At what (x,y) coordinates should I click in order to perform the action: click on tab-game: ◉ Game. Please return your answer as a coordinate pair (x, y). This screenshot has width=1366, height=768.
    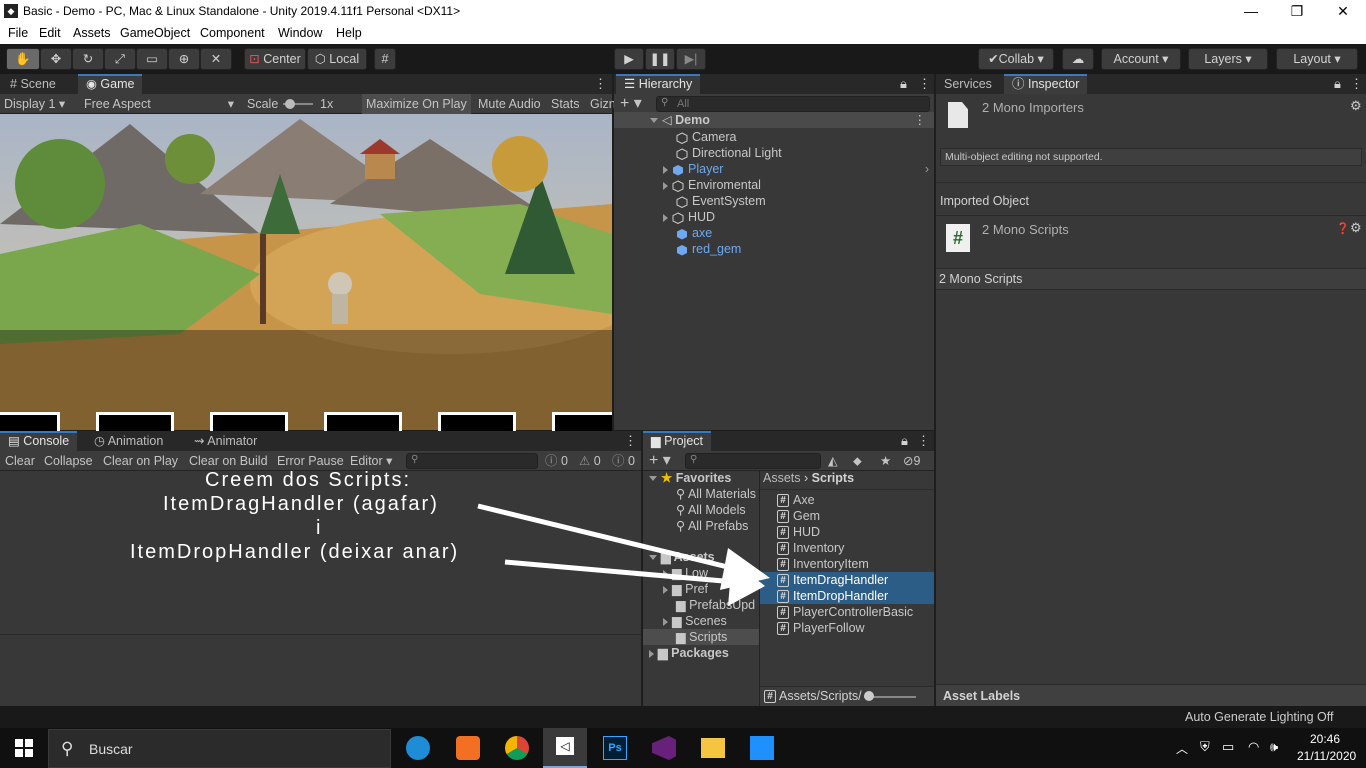
    Looking at the image, I should click on (110, 84).